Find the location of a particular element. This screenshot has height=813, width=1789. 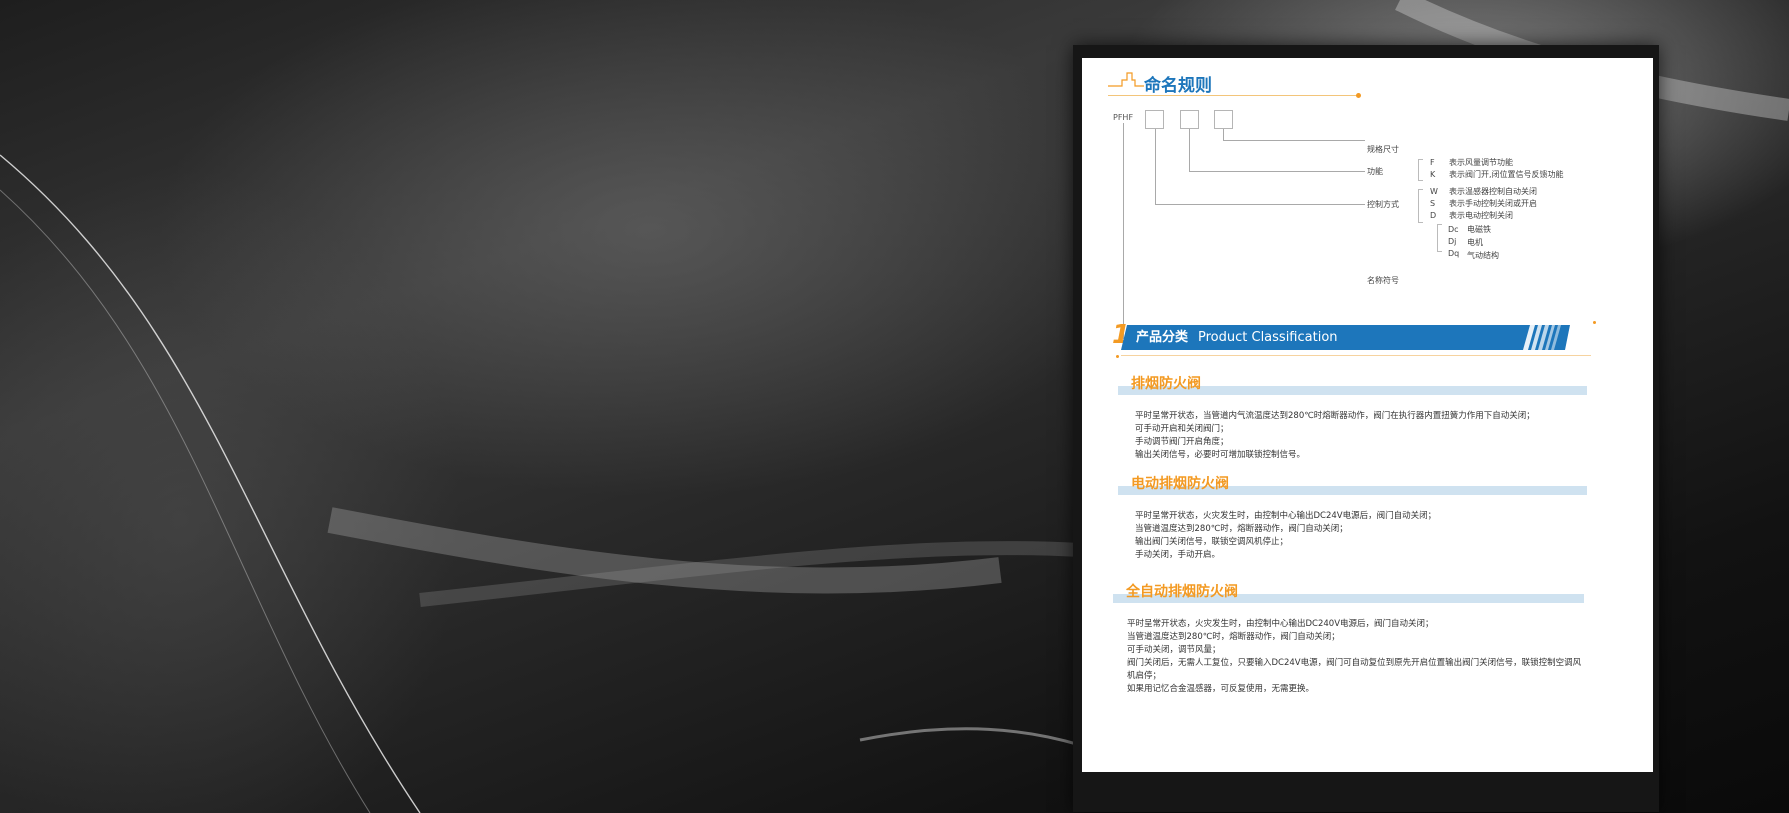

description-line: 平时呈常开状态，火灾发生时，由控制中心输出DC24V电源后，阀门自动关闭； is located at coordinates (1286, 516).